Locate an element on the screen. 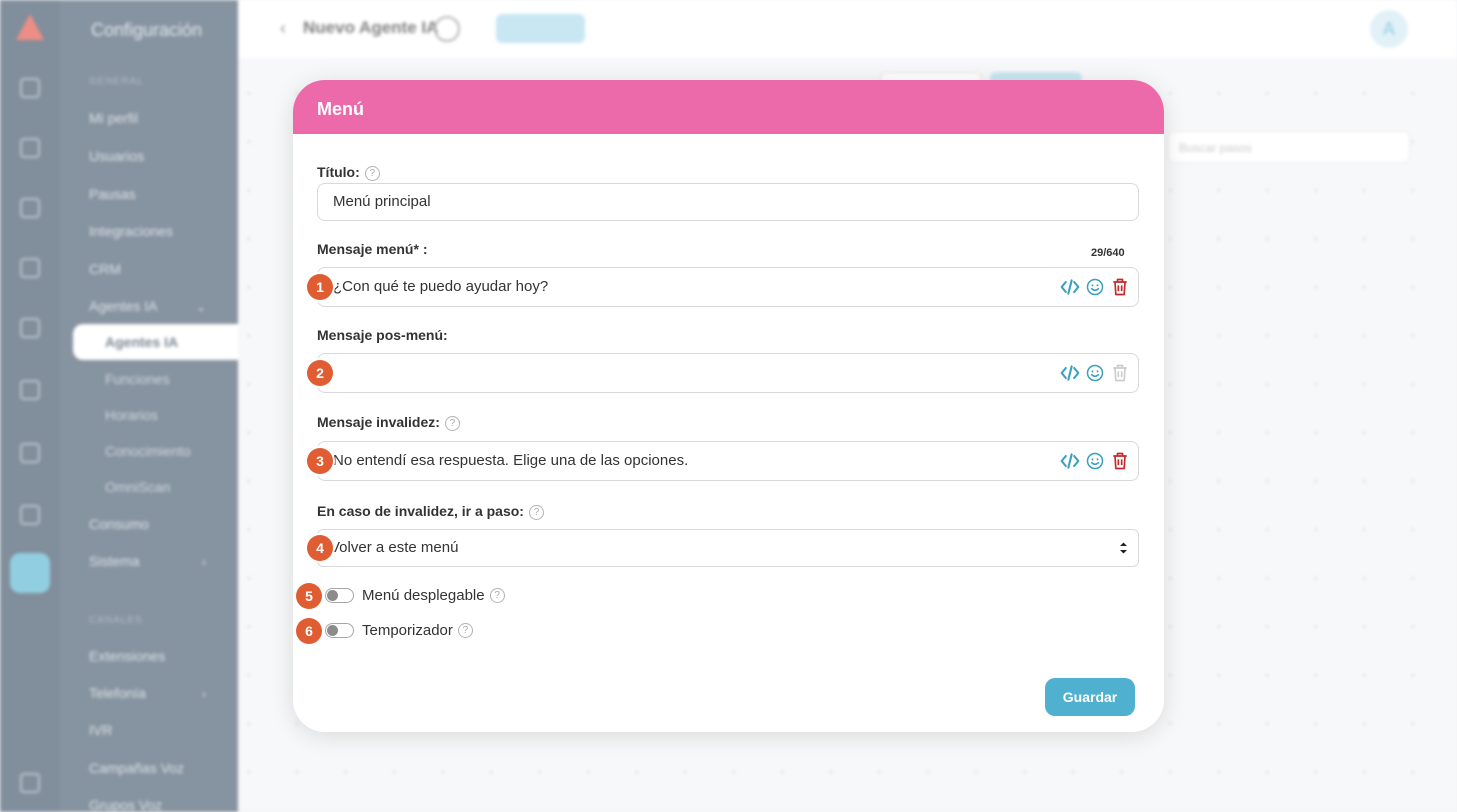  step-badge-4: 4 is located at coordinates (320, 548).